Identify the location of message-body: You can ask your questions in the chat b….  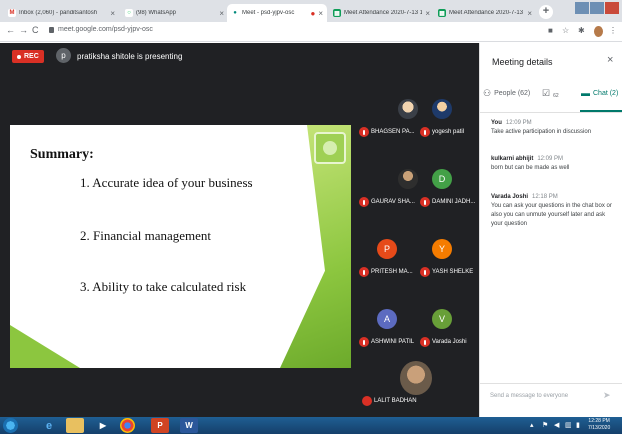
(551, 215).